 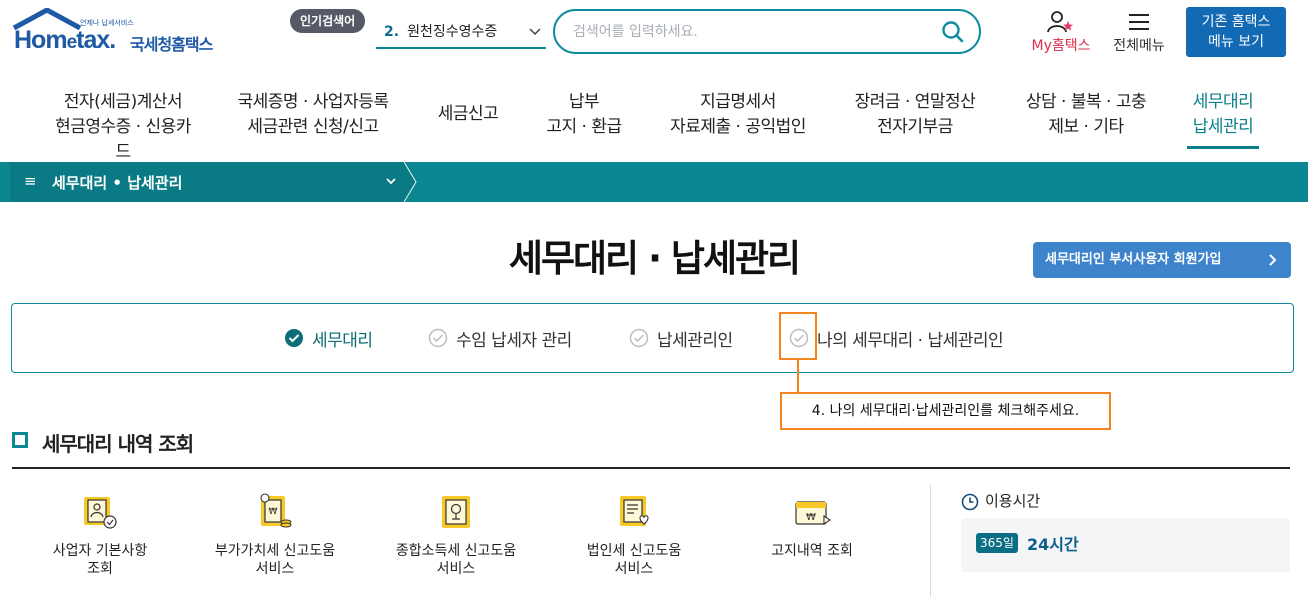 What do you see at coordinates (118, 444) in the screenshot?
I see `section-title: 세무대리 내역 조회` at bounding box center [118, 444].